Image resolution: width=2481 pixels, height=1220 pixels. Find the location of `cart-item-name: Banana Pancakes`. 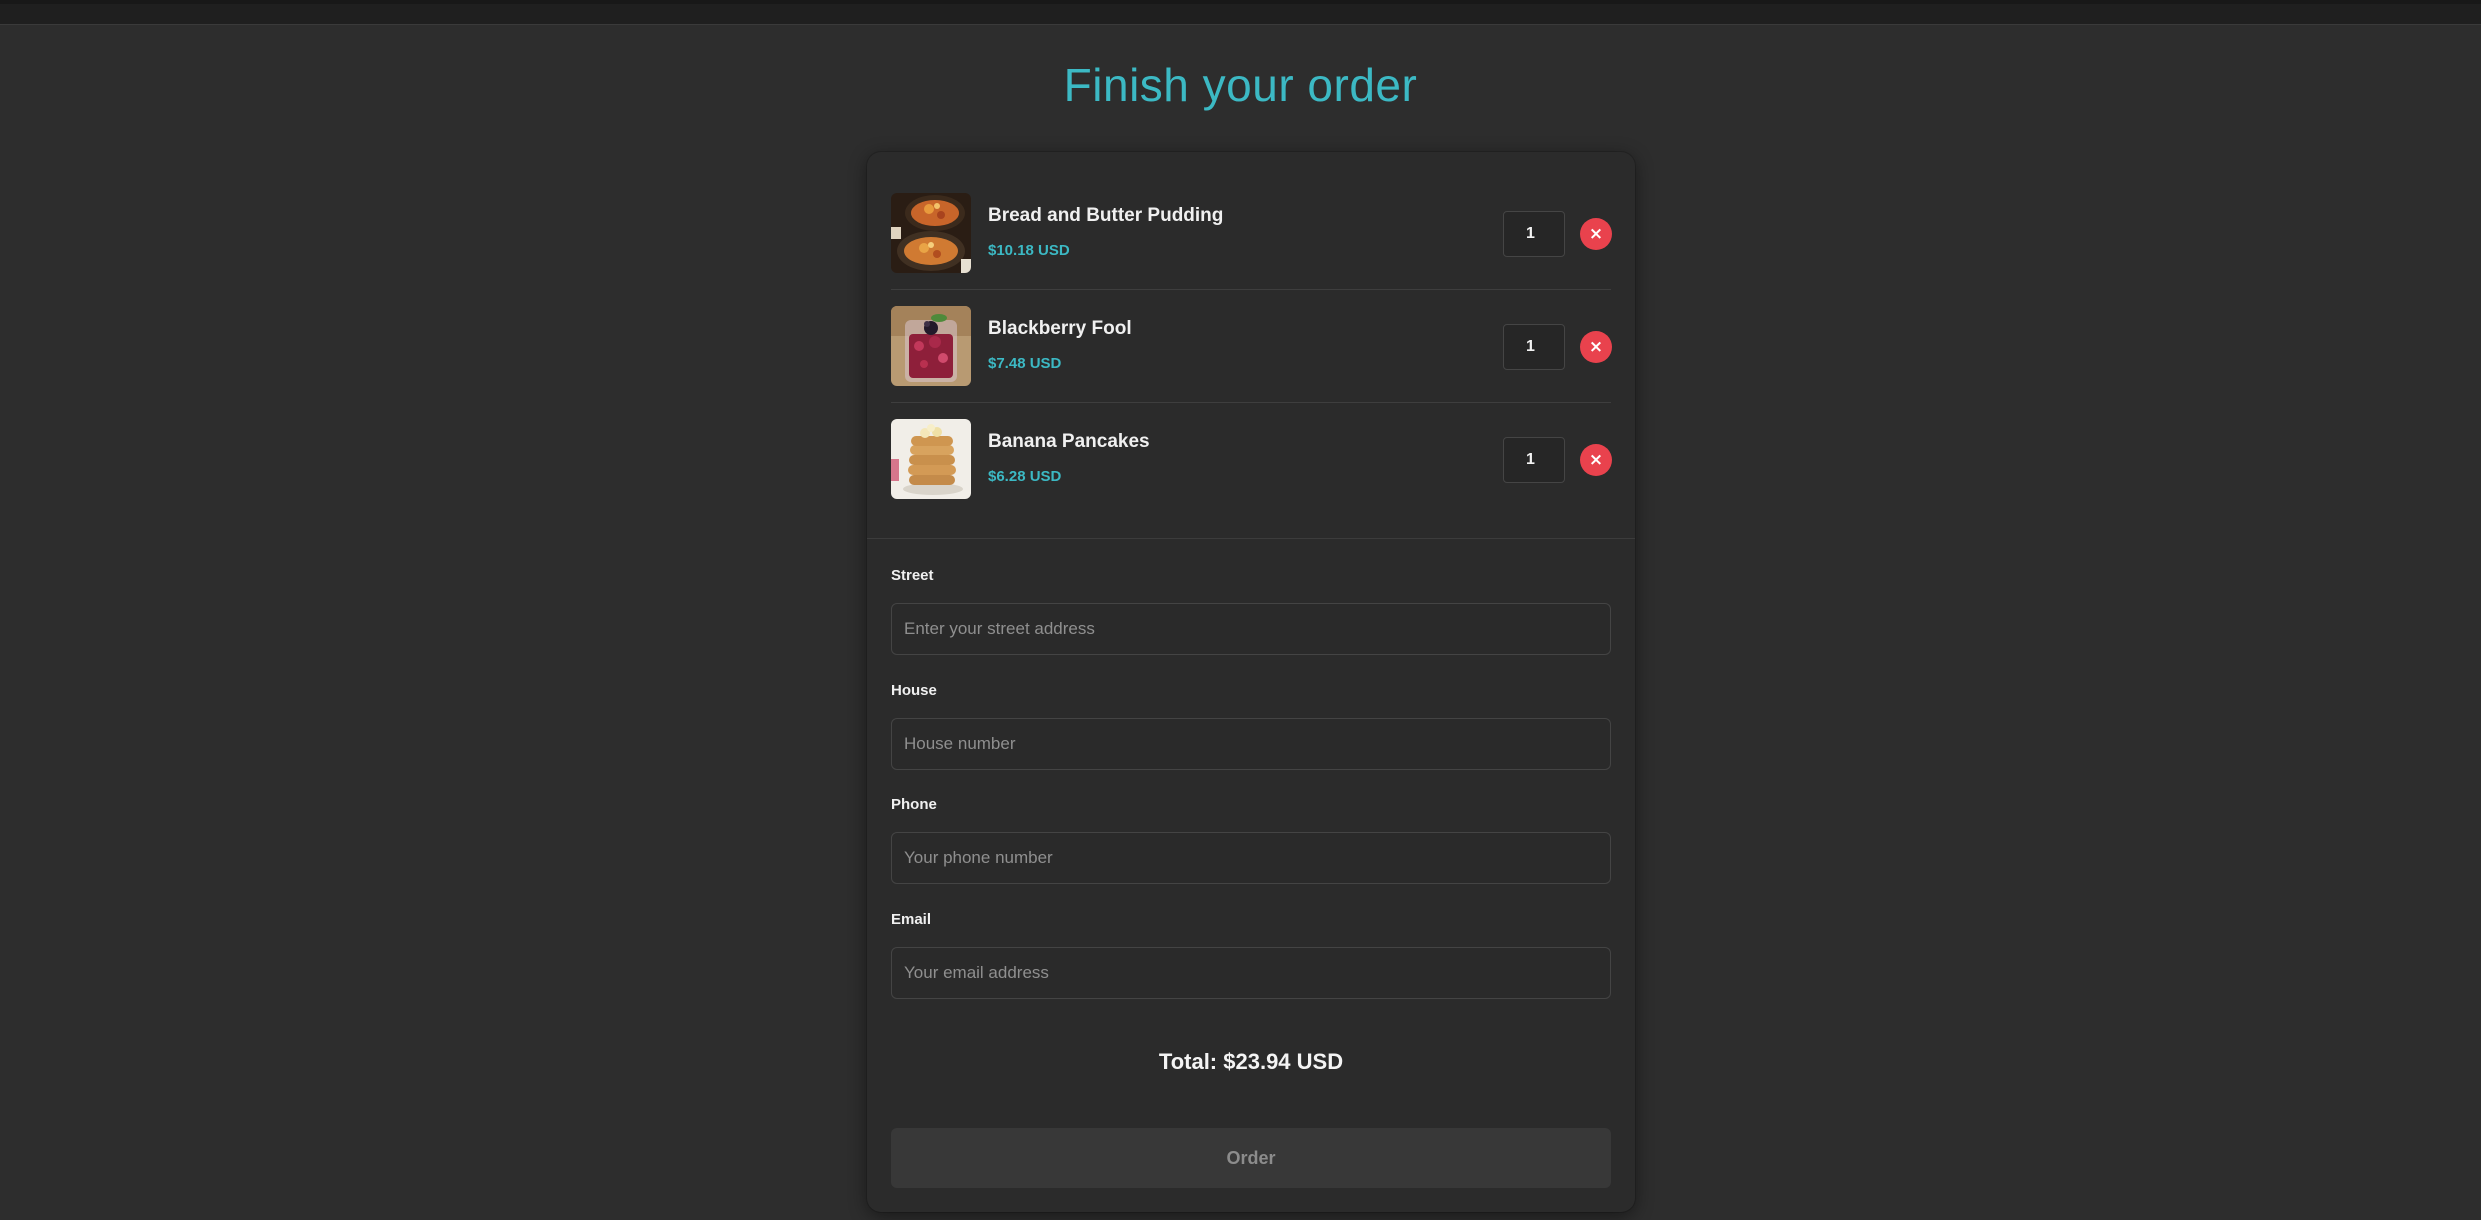

cart-item-name: Banana Pancakes is located at coordinates (1069, 441).